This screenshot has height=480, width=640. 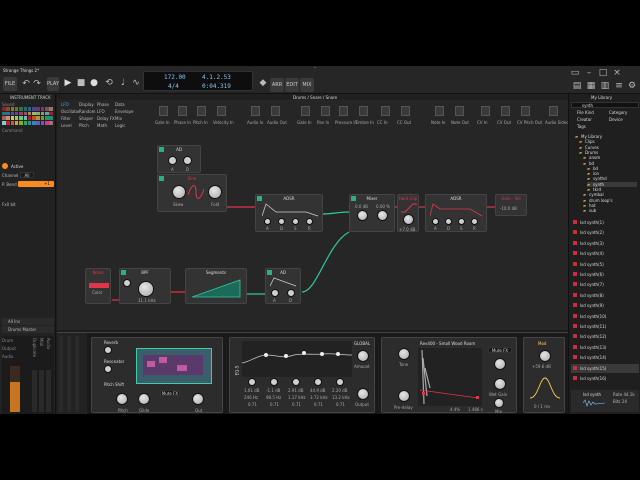 What do you see at coordinates (584, 119) in the screenshot?
I see `filter-item: Creator` at bounding box center [584, 119].